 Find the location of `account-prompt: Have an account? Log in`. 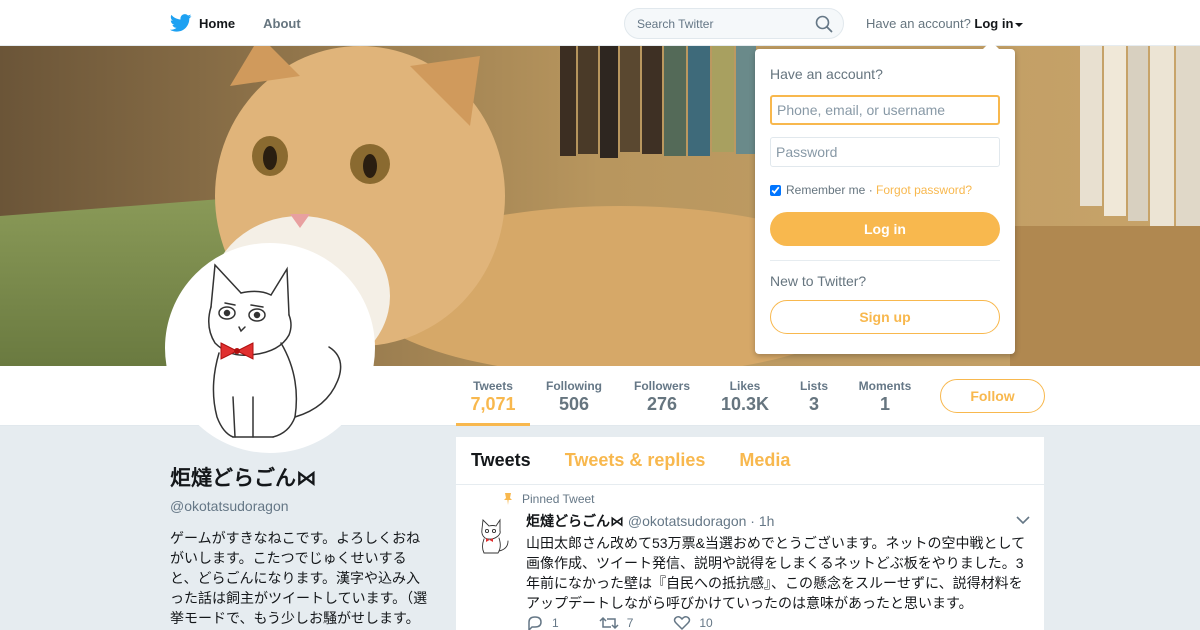

account-prompt: Have an account? Log in is located at coordinates (945, 23).